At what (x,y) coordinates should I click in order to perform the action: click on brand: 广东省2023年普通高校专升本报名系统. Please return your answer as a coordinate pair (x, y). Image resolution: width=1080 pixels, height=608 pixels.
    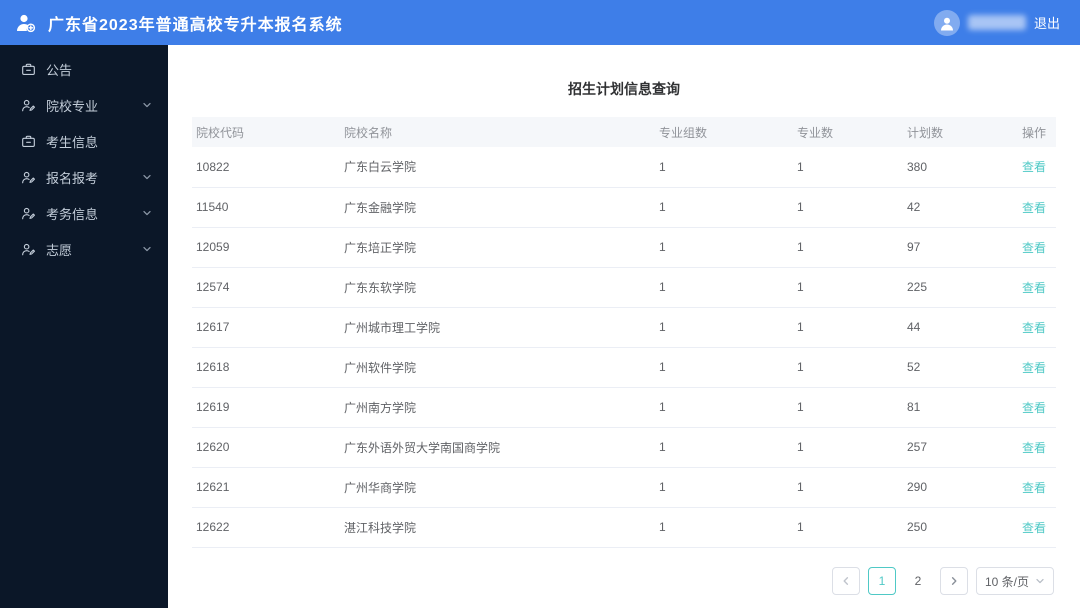
    Looking at the image, I should click on (178, 23).